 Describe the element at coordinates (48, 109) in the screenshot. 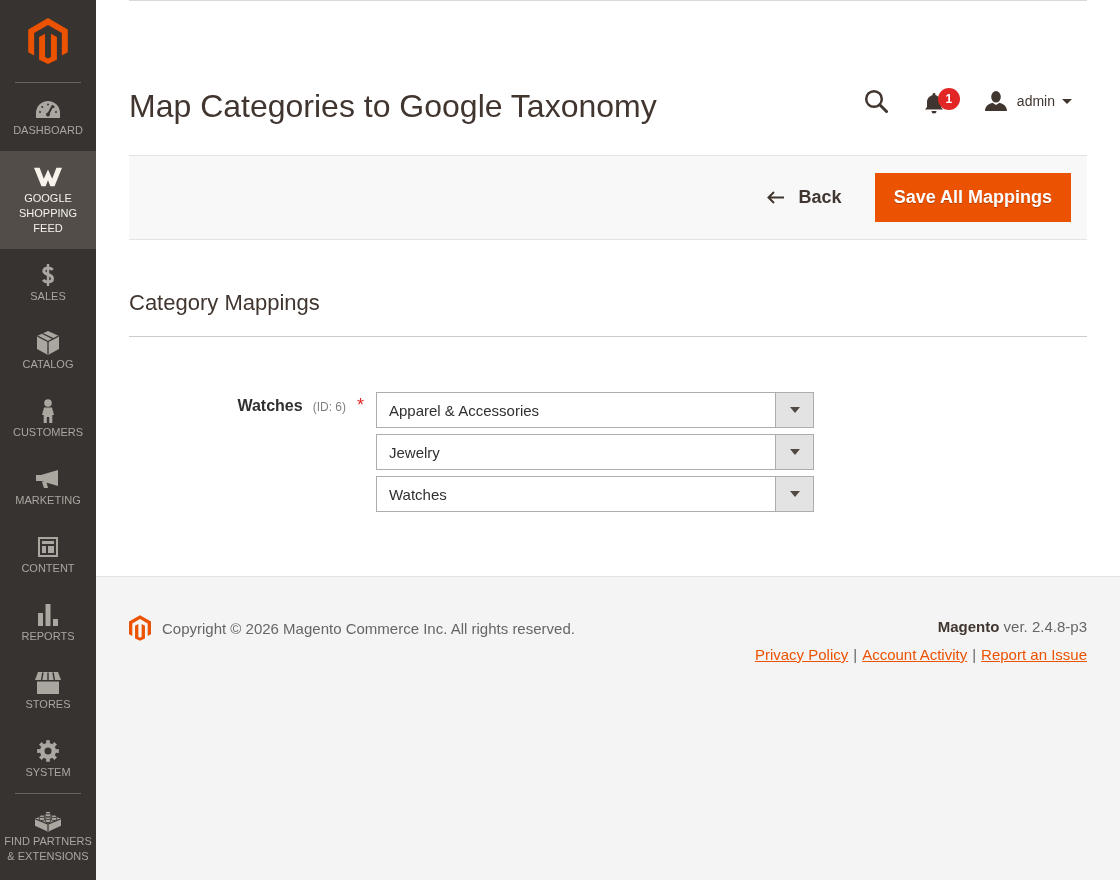

I see `gauge-icon` at that location.